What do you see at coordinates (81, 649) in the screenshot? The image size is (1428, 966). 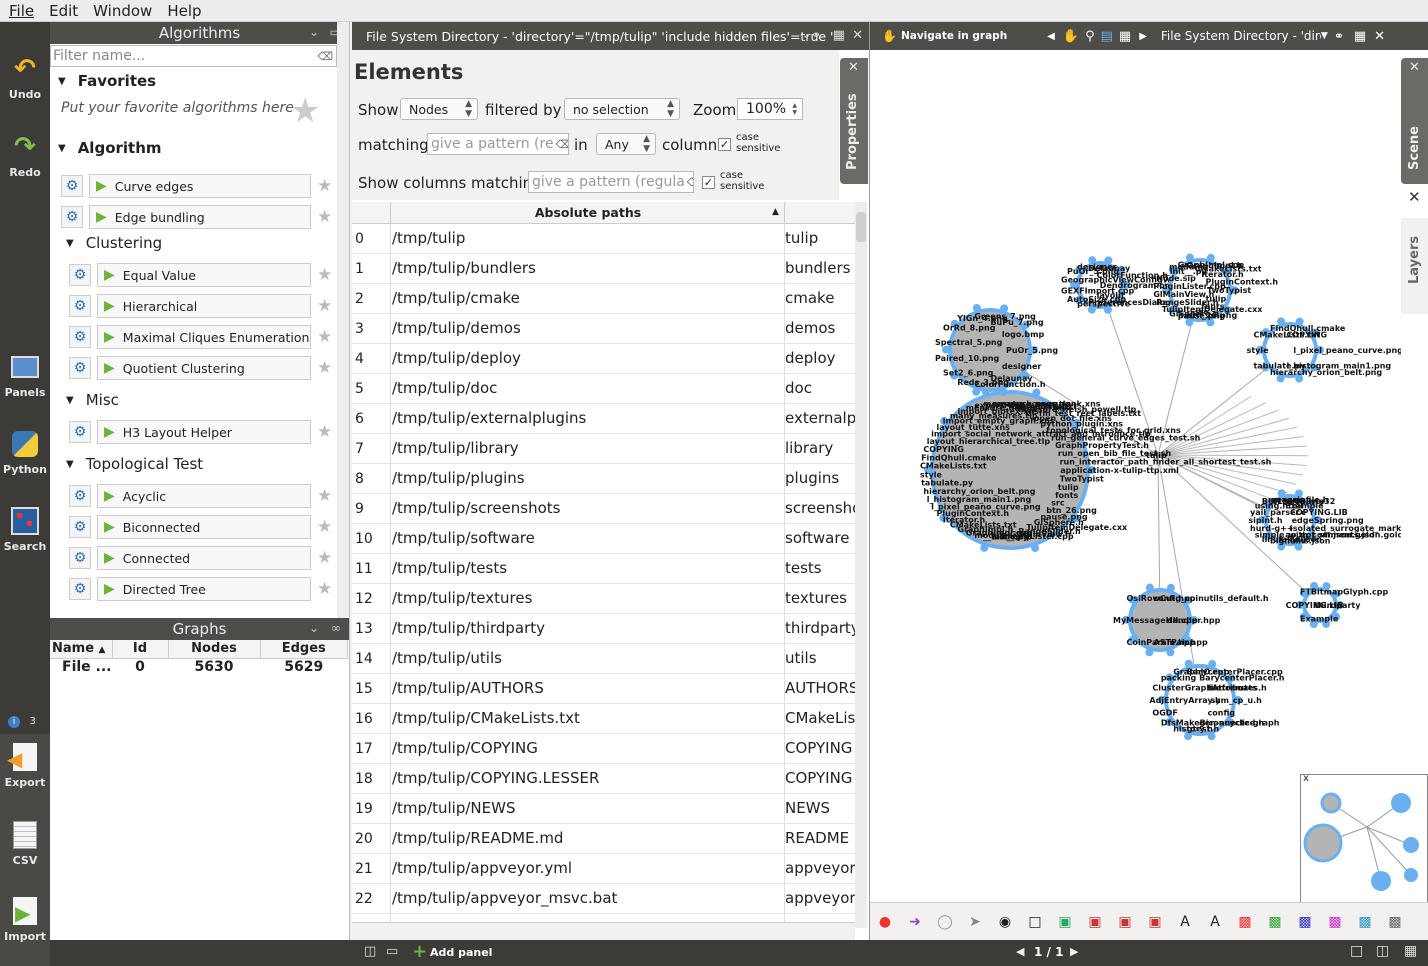 I see `col-name: Name ▲` at bounding box center [81, 649].